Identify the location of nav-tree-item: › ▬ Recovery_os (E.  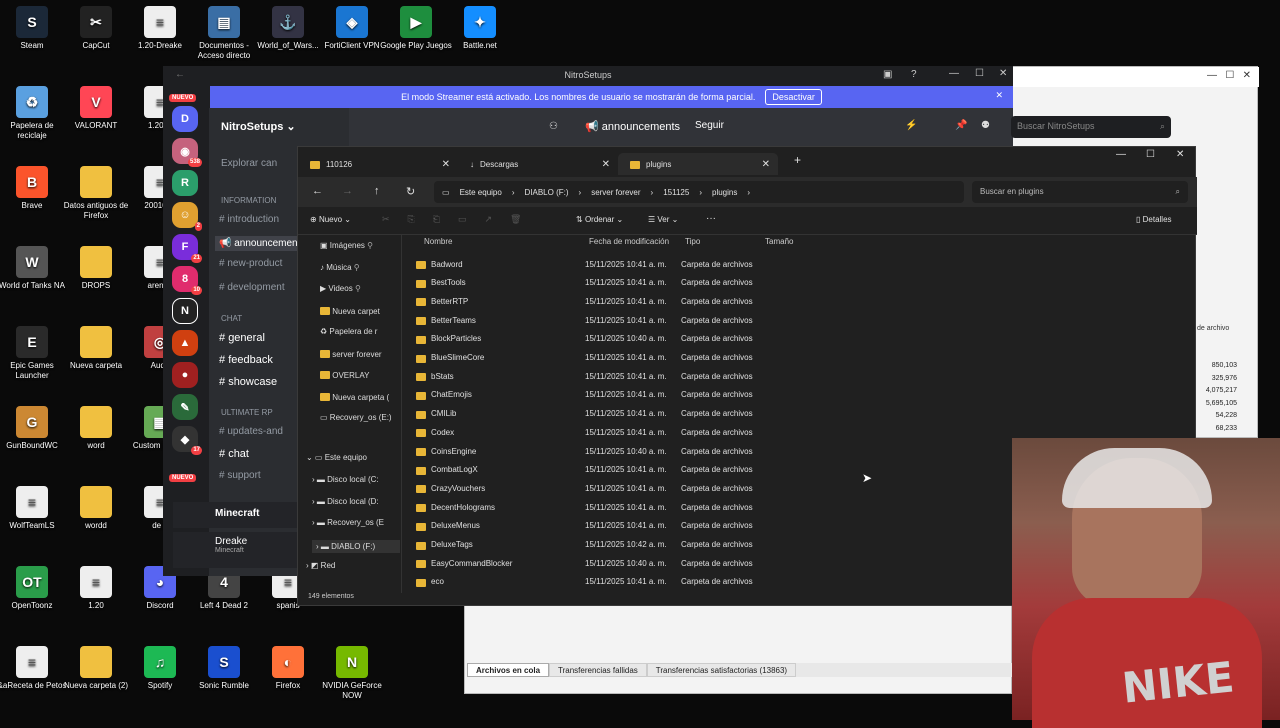
(348, 522).